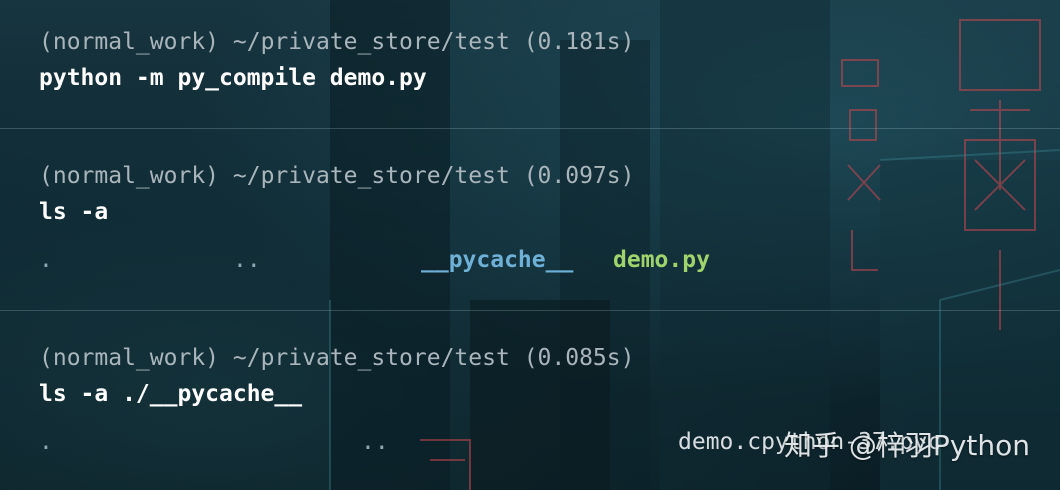 The image size is (1060, 490). What do you see at coordinates (579, 358) in the screenshot?
I see `prompt-duration: (0.085s)` at bounding box center [579, 358].